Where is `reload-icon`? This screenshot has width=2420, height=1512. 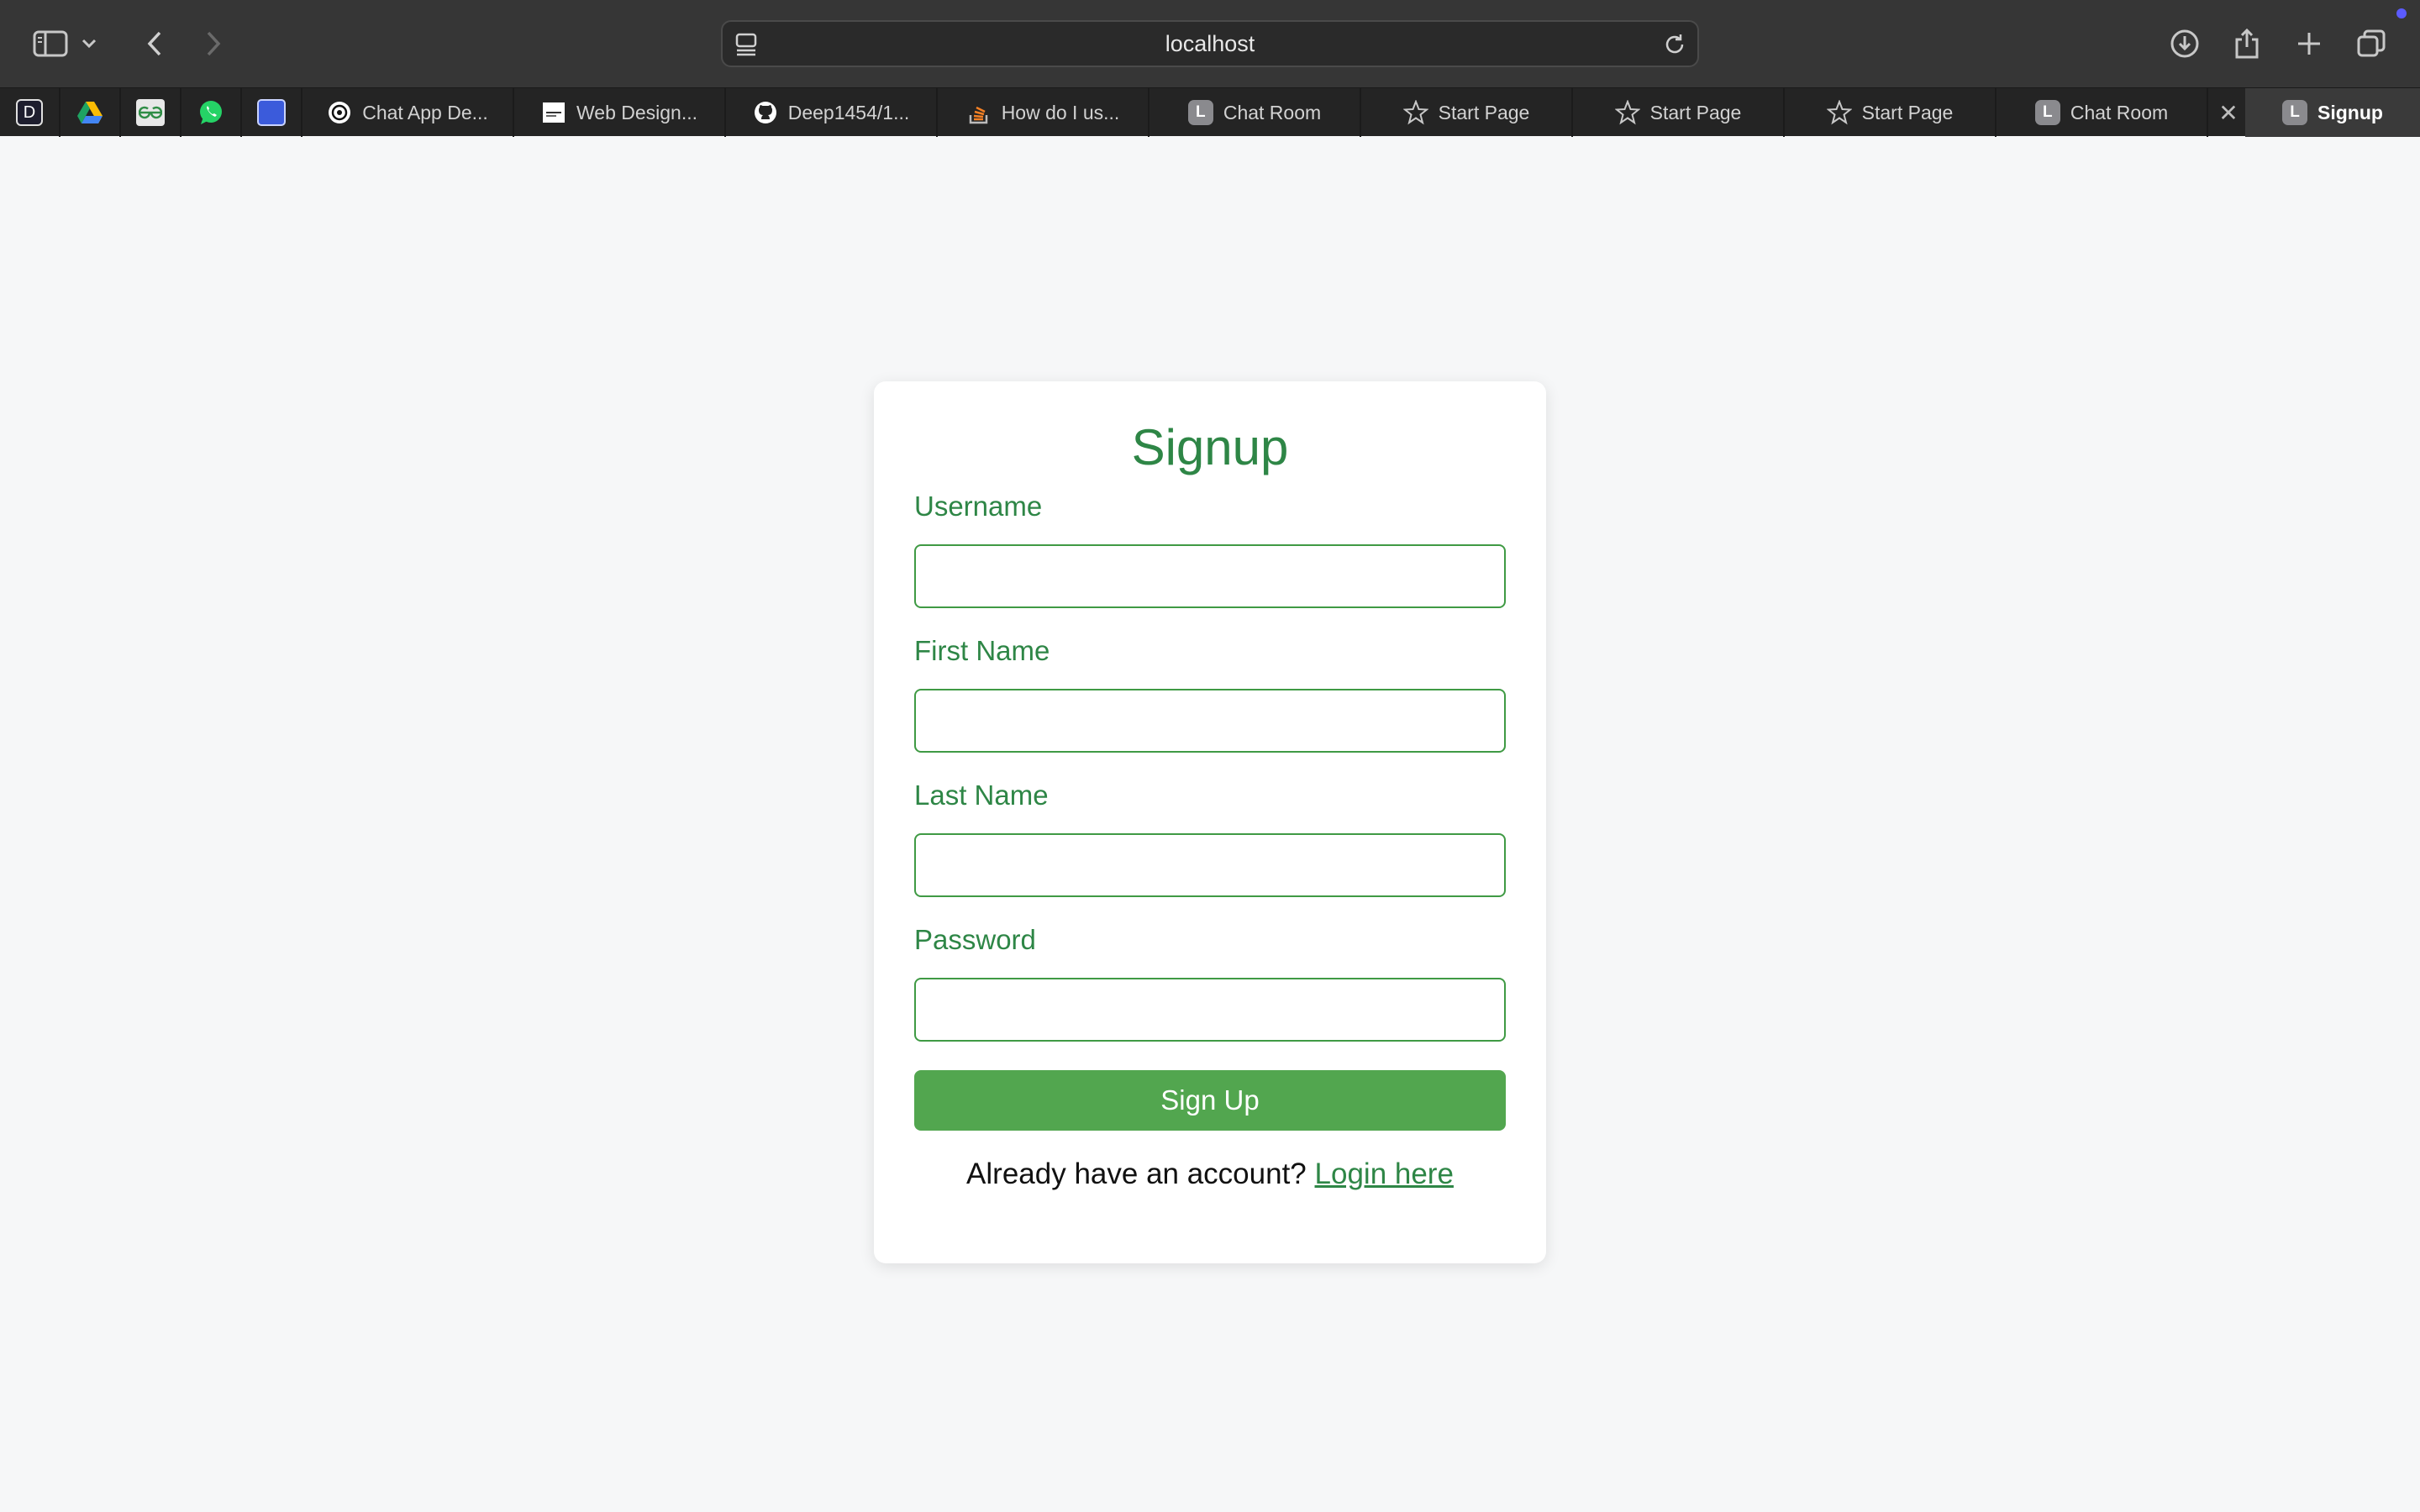
reload-icon is located at coordinates (1675, 46).